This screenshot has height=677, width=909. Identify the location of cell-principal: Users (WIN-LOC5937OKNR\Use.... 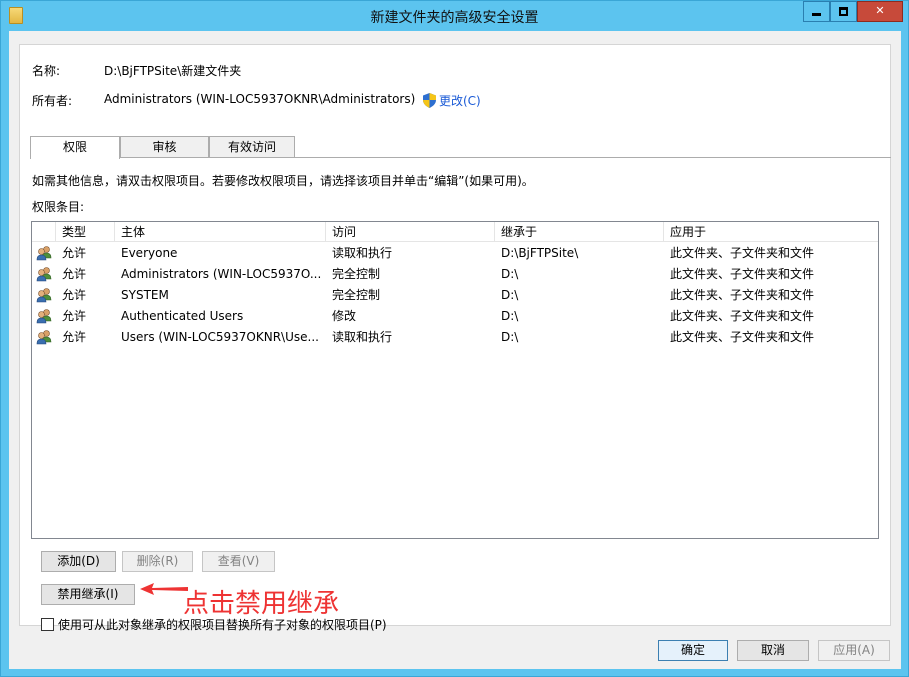
(220, 337).